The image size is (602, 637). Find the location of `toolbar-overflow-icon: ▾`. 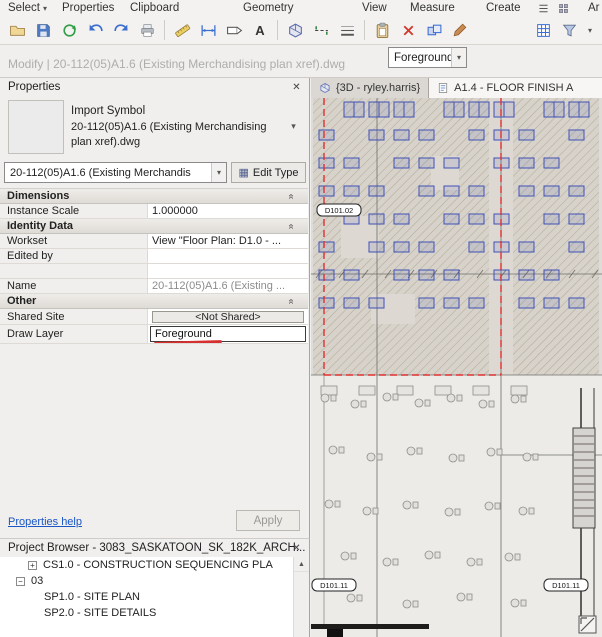

toolbar-overflow-icon: ▾ is located at coordinates (590, 30).